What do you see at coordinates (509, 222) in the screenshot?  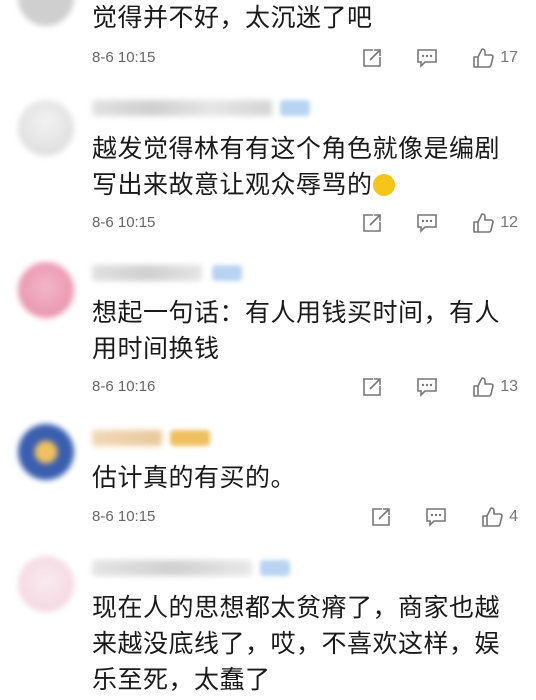 I see `like-count: 12` at bounding box center [509, 222].